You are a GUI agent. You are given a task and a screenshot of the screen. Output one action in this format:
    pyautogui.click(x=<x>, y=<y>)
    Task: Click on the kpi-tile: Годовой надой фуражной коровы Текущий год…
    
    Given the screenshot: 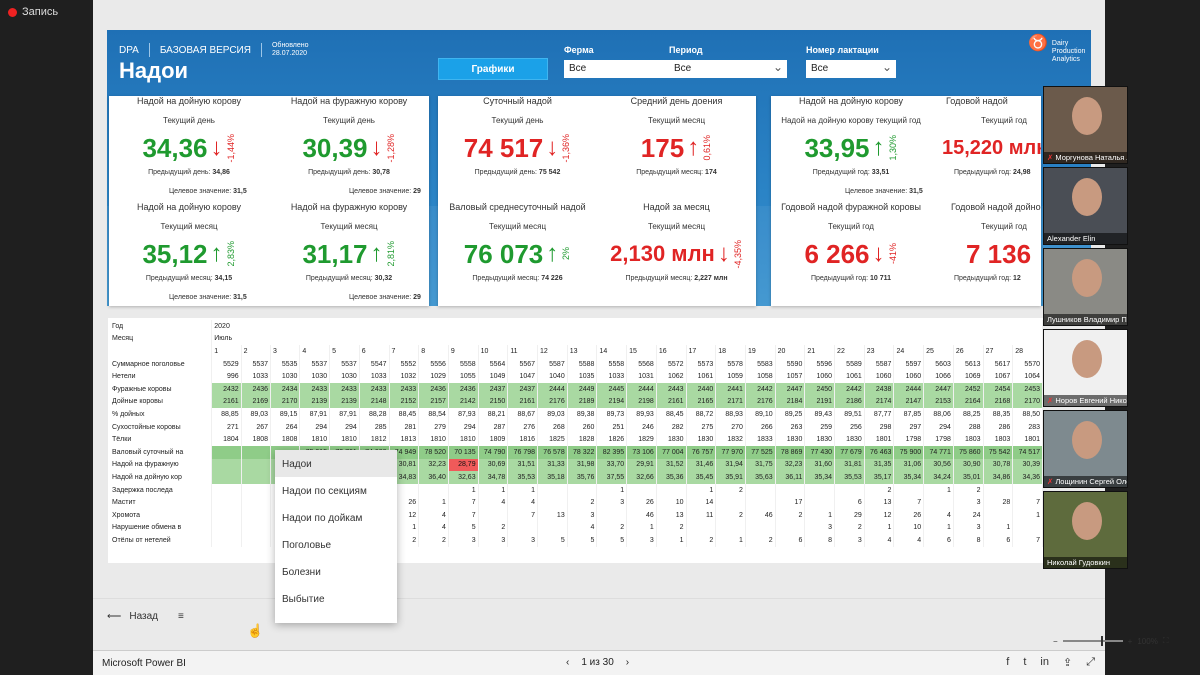 What is the action you would take?
    pyautogui.click(x=851, y=242)
    